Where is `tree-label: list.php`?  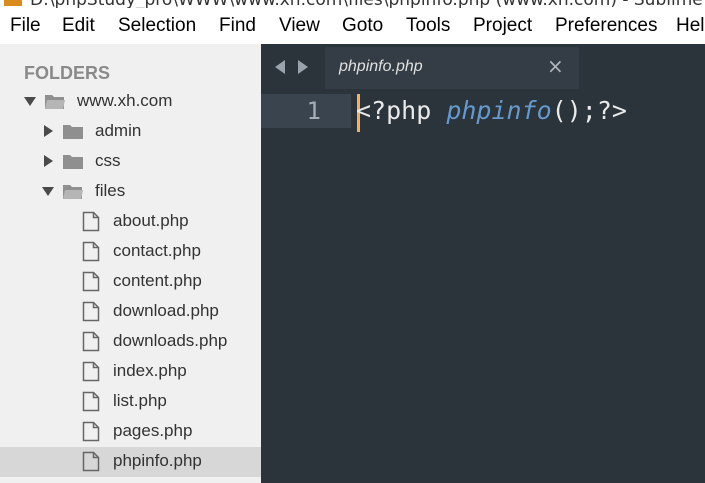
tree-label: list.php is located at coordinates (140, 400).